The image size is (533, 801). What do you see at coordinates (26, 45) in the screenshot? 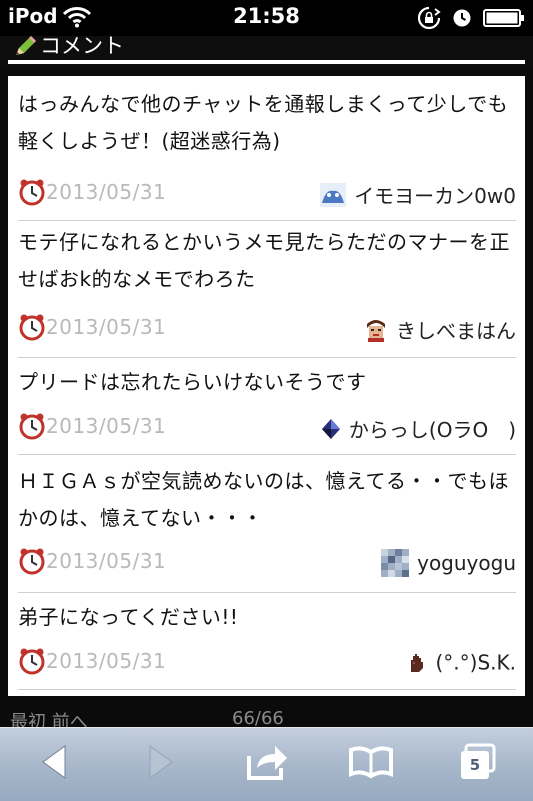
I see `pencil-icon` at bounding box center [26, 45].